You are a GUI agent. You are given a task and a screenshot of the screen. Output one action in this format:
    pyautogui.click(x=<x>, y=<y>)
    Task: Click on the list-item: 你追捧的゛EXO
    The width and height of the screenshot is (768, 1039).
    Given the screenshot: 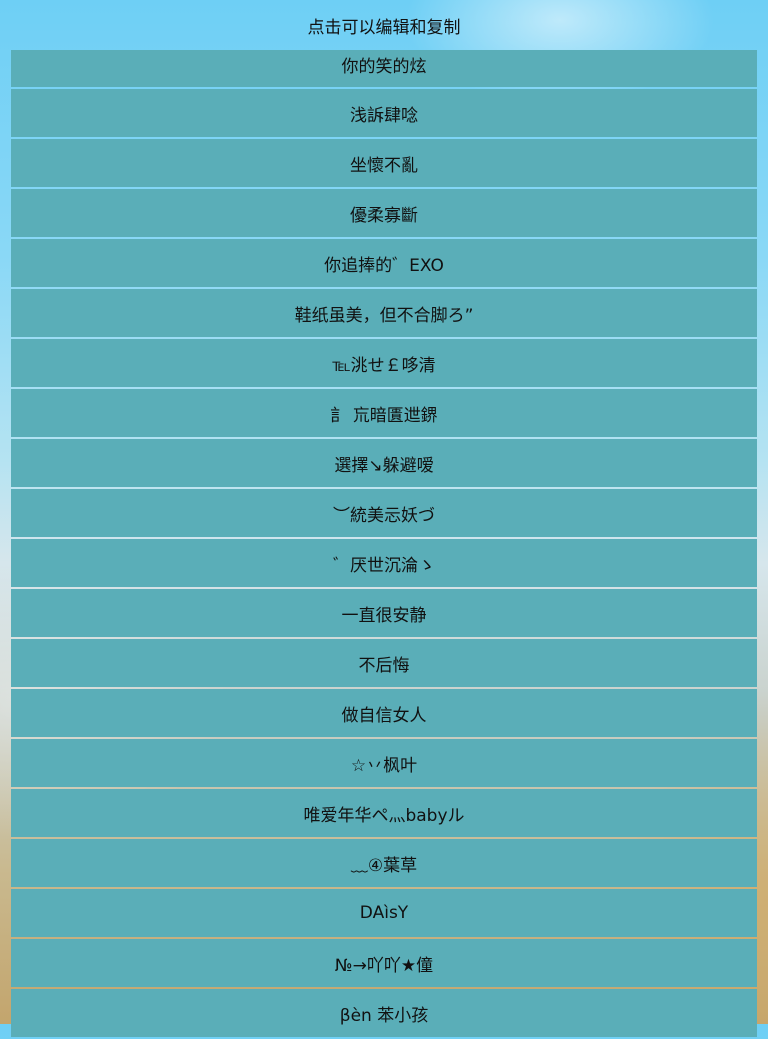 What is the action you would take?
    pyautogui.click(x=384, y=263)
    